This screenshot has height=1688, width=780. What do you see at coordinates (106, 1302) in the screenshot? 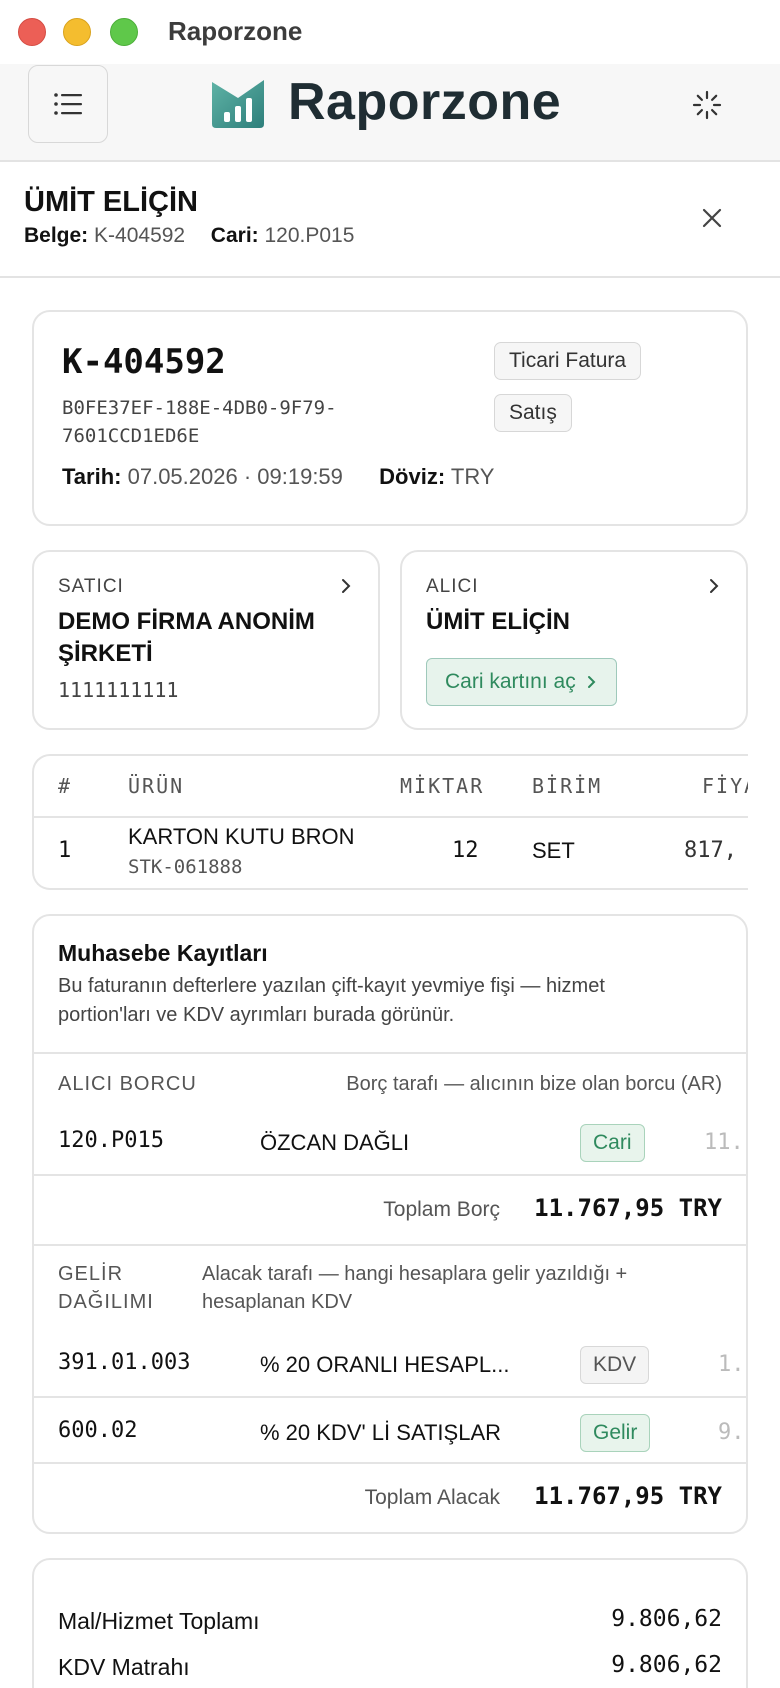
I see `credit-label-line2: DAĞILIMI` at bounding box center [106, 1302].